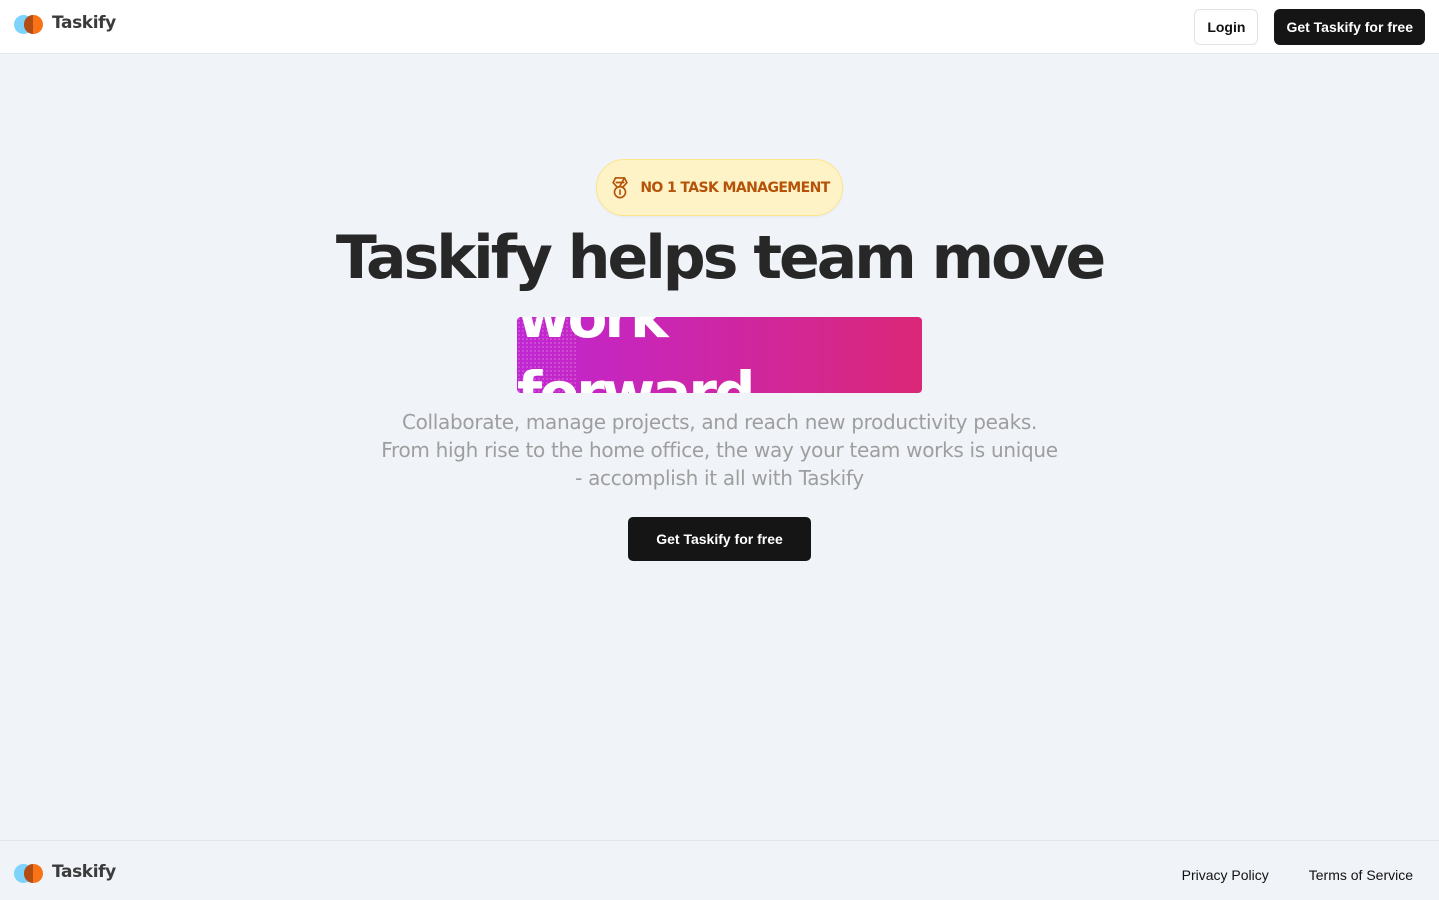  What do you see at coordinates (1225, 875) in the screenshot?
I see `privacy-policy-link: Privacy Policy` at bounding box center [1225, 875].